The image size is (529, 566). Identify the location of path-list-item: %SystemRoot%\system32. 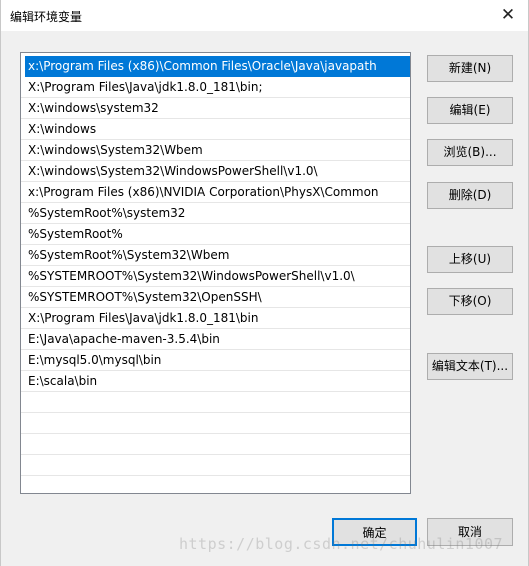
(215, 213).